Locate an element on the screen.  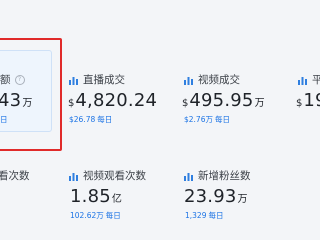
metric-value-video-views: 1.85 亿 is located at coordinates (96, 196).